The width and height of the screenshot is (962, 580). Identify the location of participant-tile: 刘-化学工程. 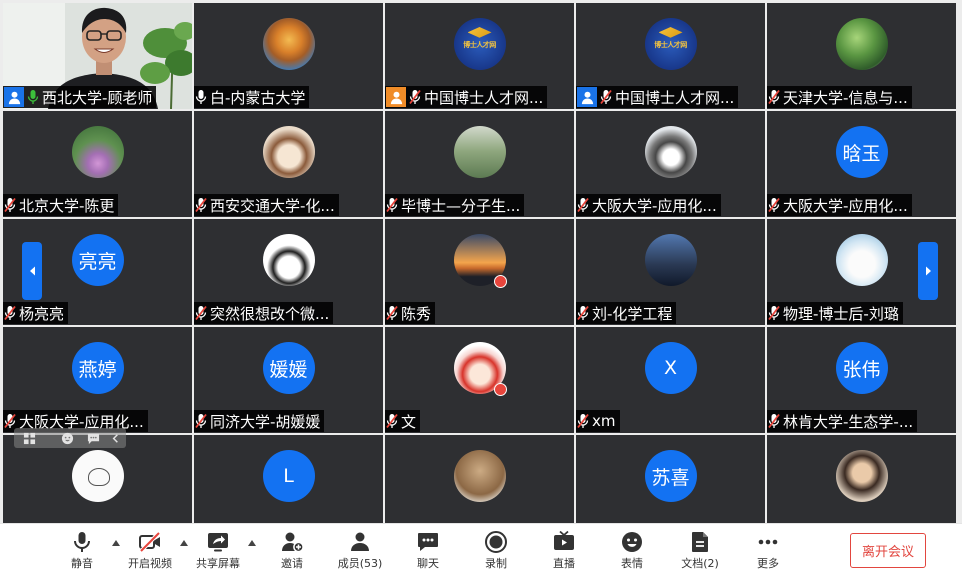
(670, 272).